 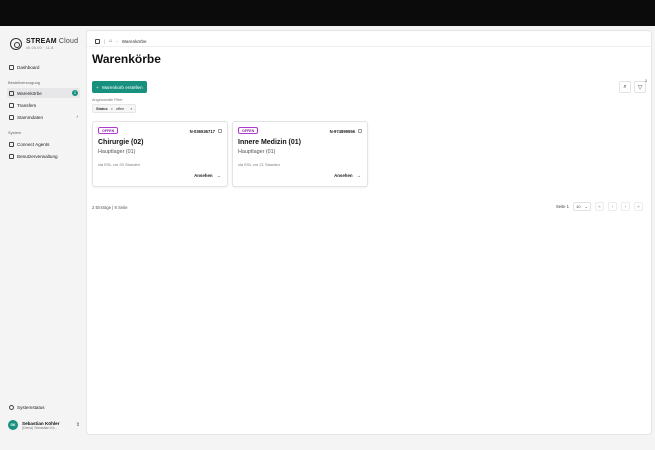 I want to click on chevron-updown-icon: ⇕, so click(x=77, y=425).